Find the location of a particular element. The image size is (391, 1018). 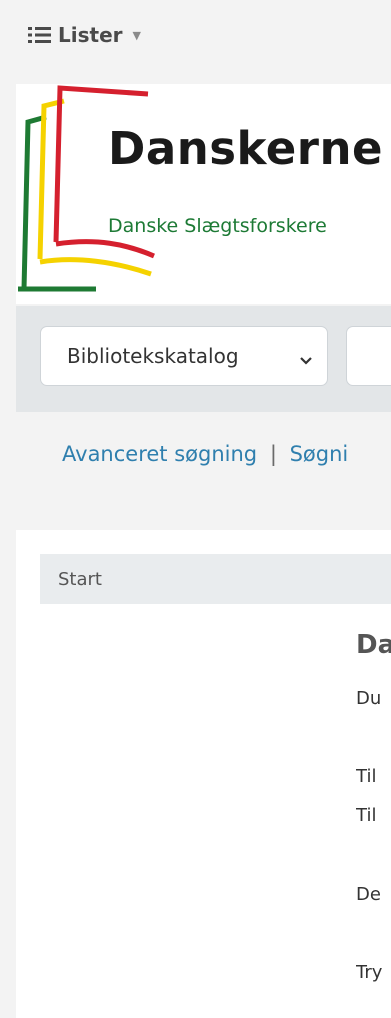

brand-title: Danskerne is located at coordinates (245, 148).